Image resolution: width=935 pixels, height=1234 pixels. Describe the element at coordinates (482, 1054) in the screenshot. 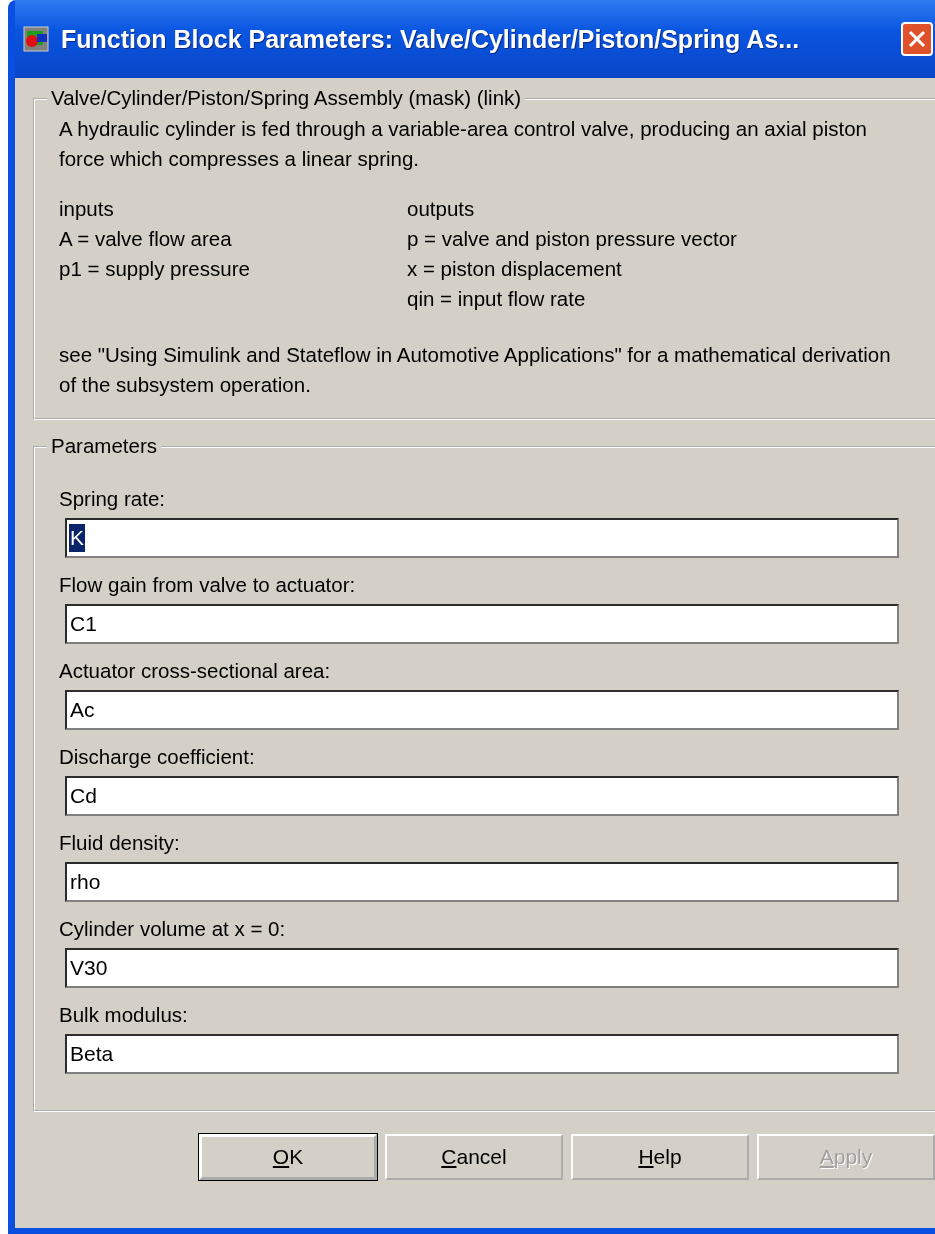

I see `input-field: Beta` at that location.